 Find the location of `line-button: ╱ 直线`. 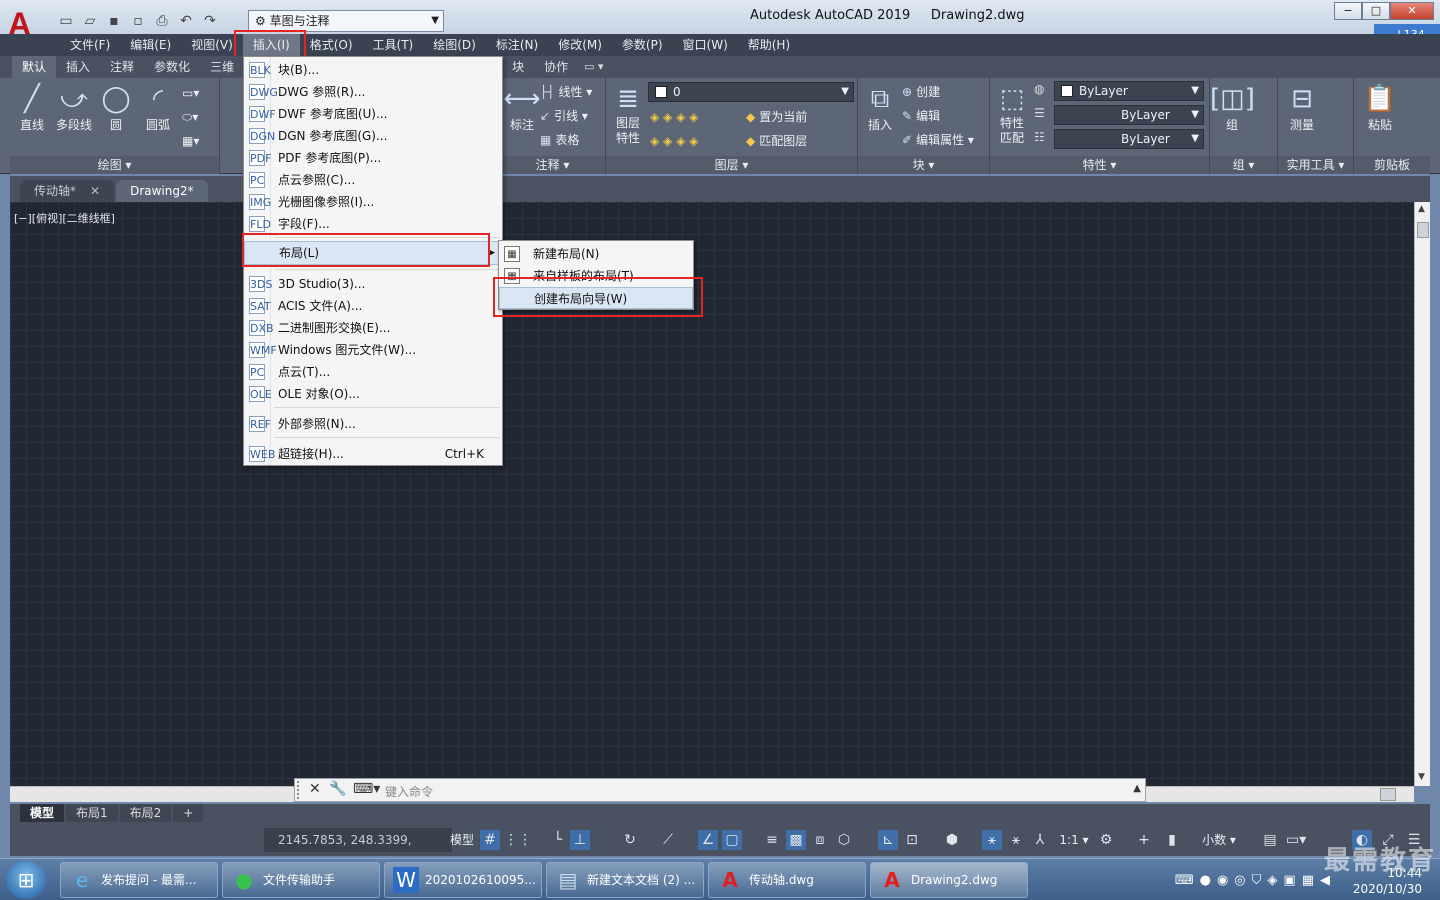

line-button: ╱ 直线 is located at coordinates (32, 107).